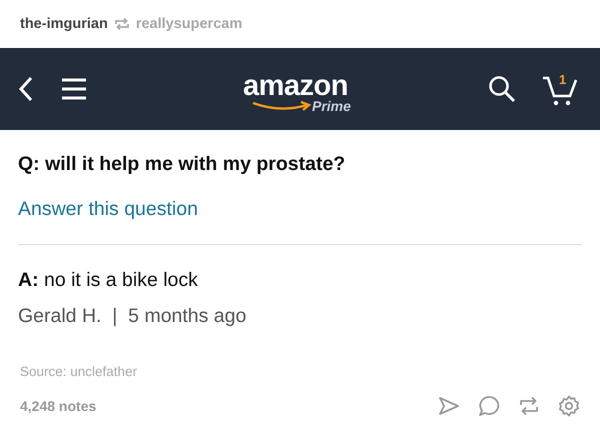 This screenshot has height=424, width=600. What do you see at coordinates (220, 406) in the screenshot?
I see `notes-count: 4,248 notes` at bounding box center [220, 406].